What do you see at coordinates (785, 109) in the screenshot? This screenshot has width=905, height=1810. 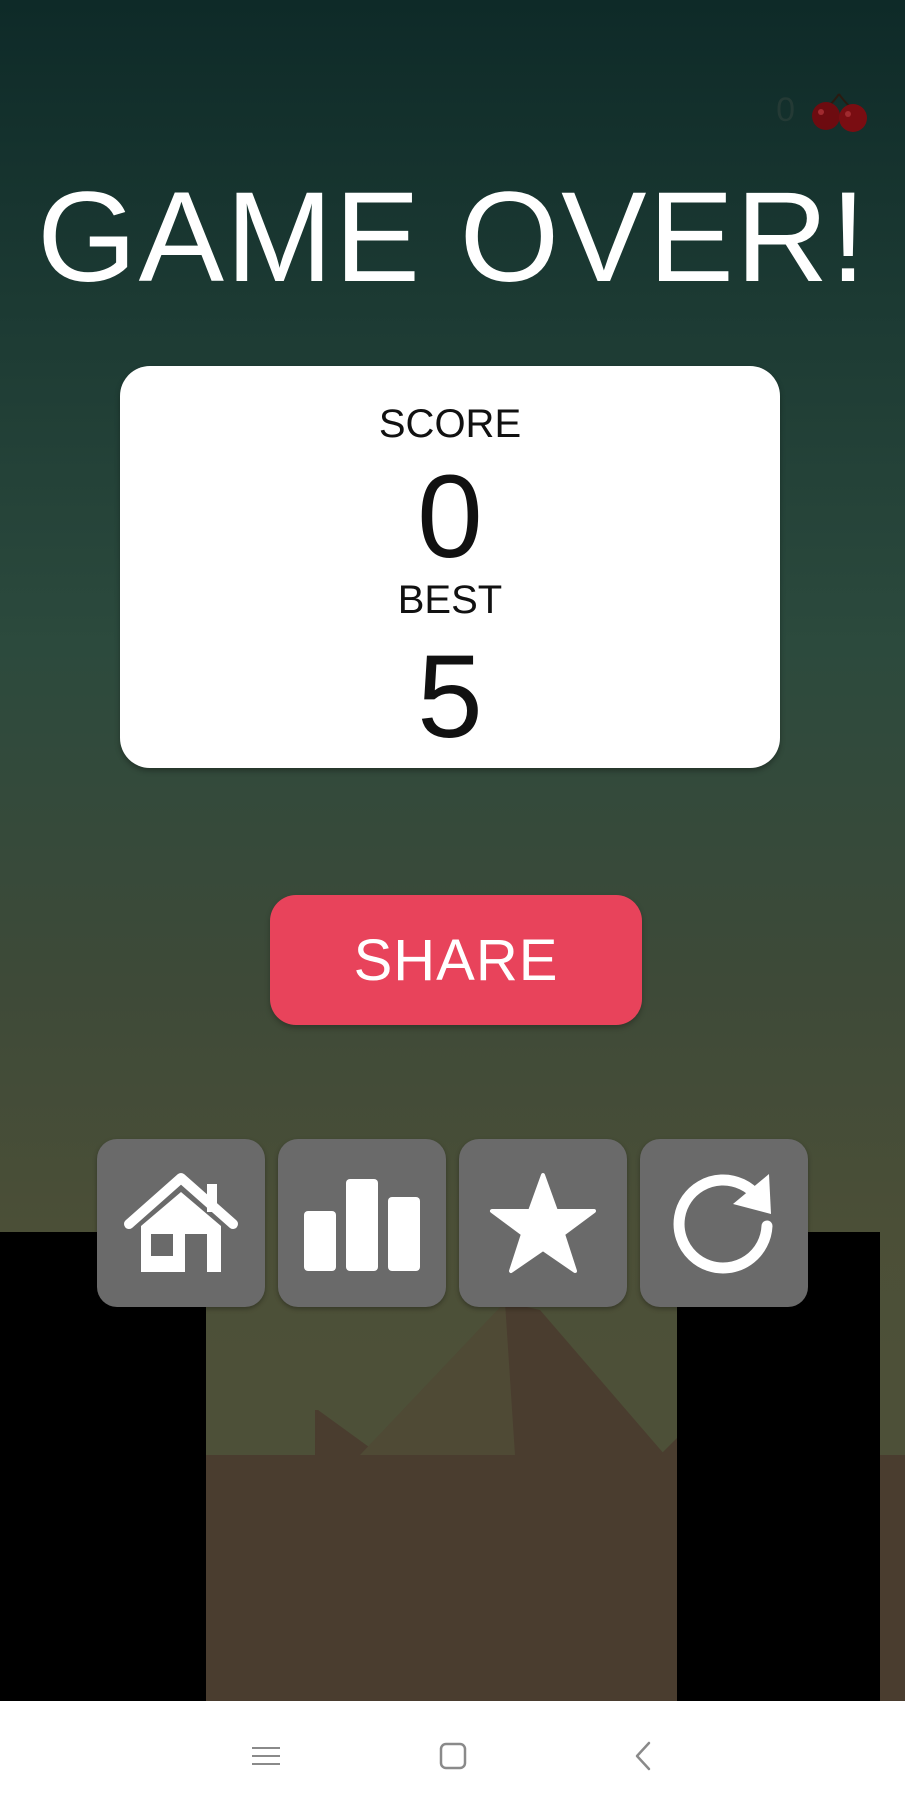 I see `cherry-count: 0` at bounding box center [785, 109].